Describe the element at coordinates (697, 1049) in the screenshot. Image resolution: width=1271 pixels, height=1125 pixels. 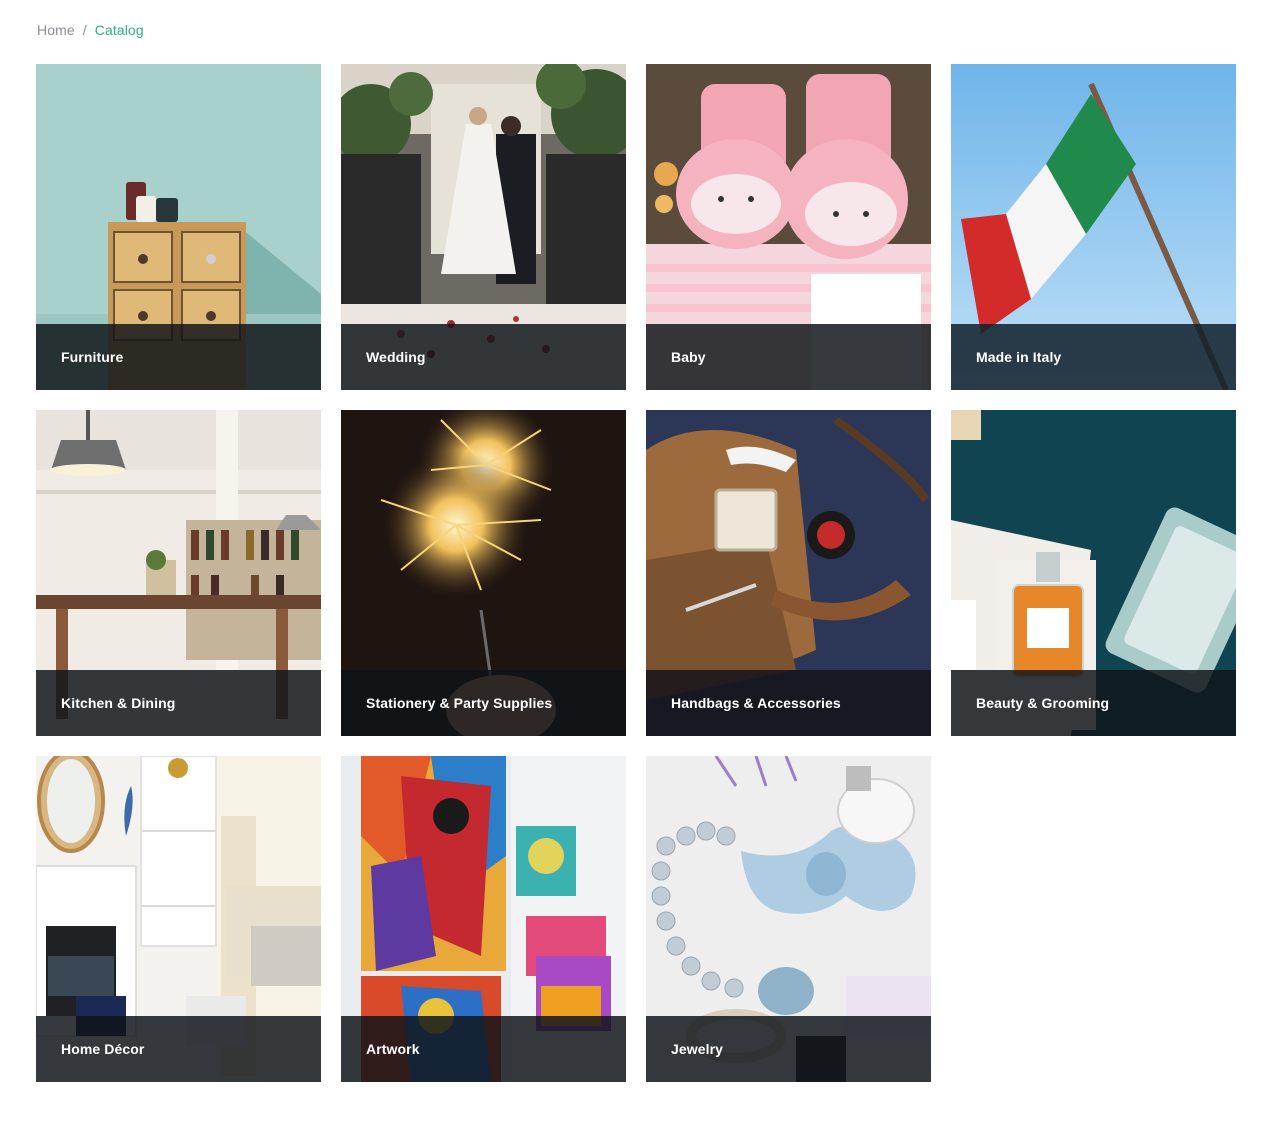
I see `category-label: Jewelry` at that location.